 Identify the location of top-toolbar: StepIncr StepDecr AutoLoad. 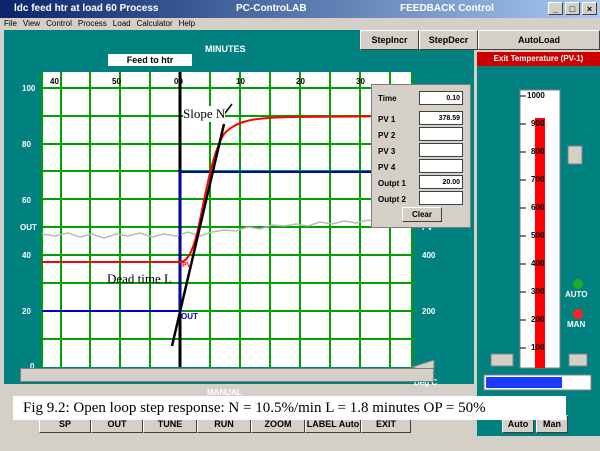
(480, 40).